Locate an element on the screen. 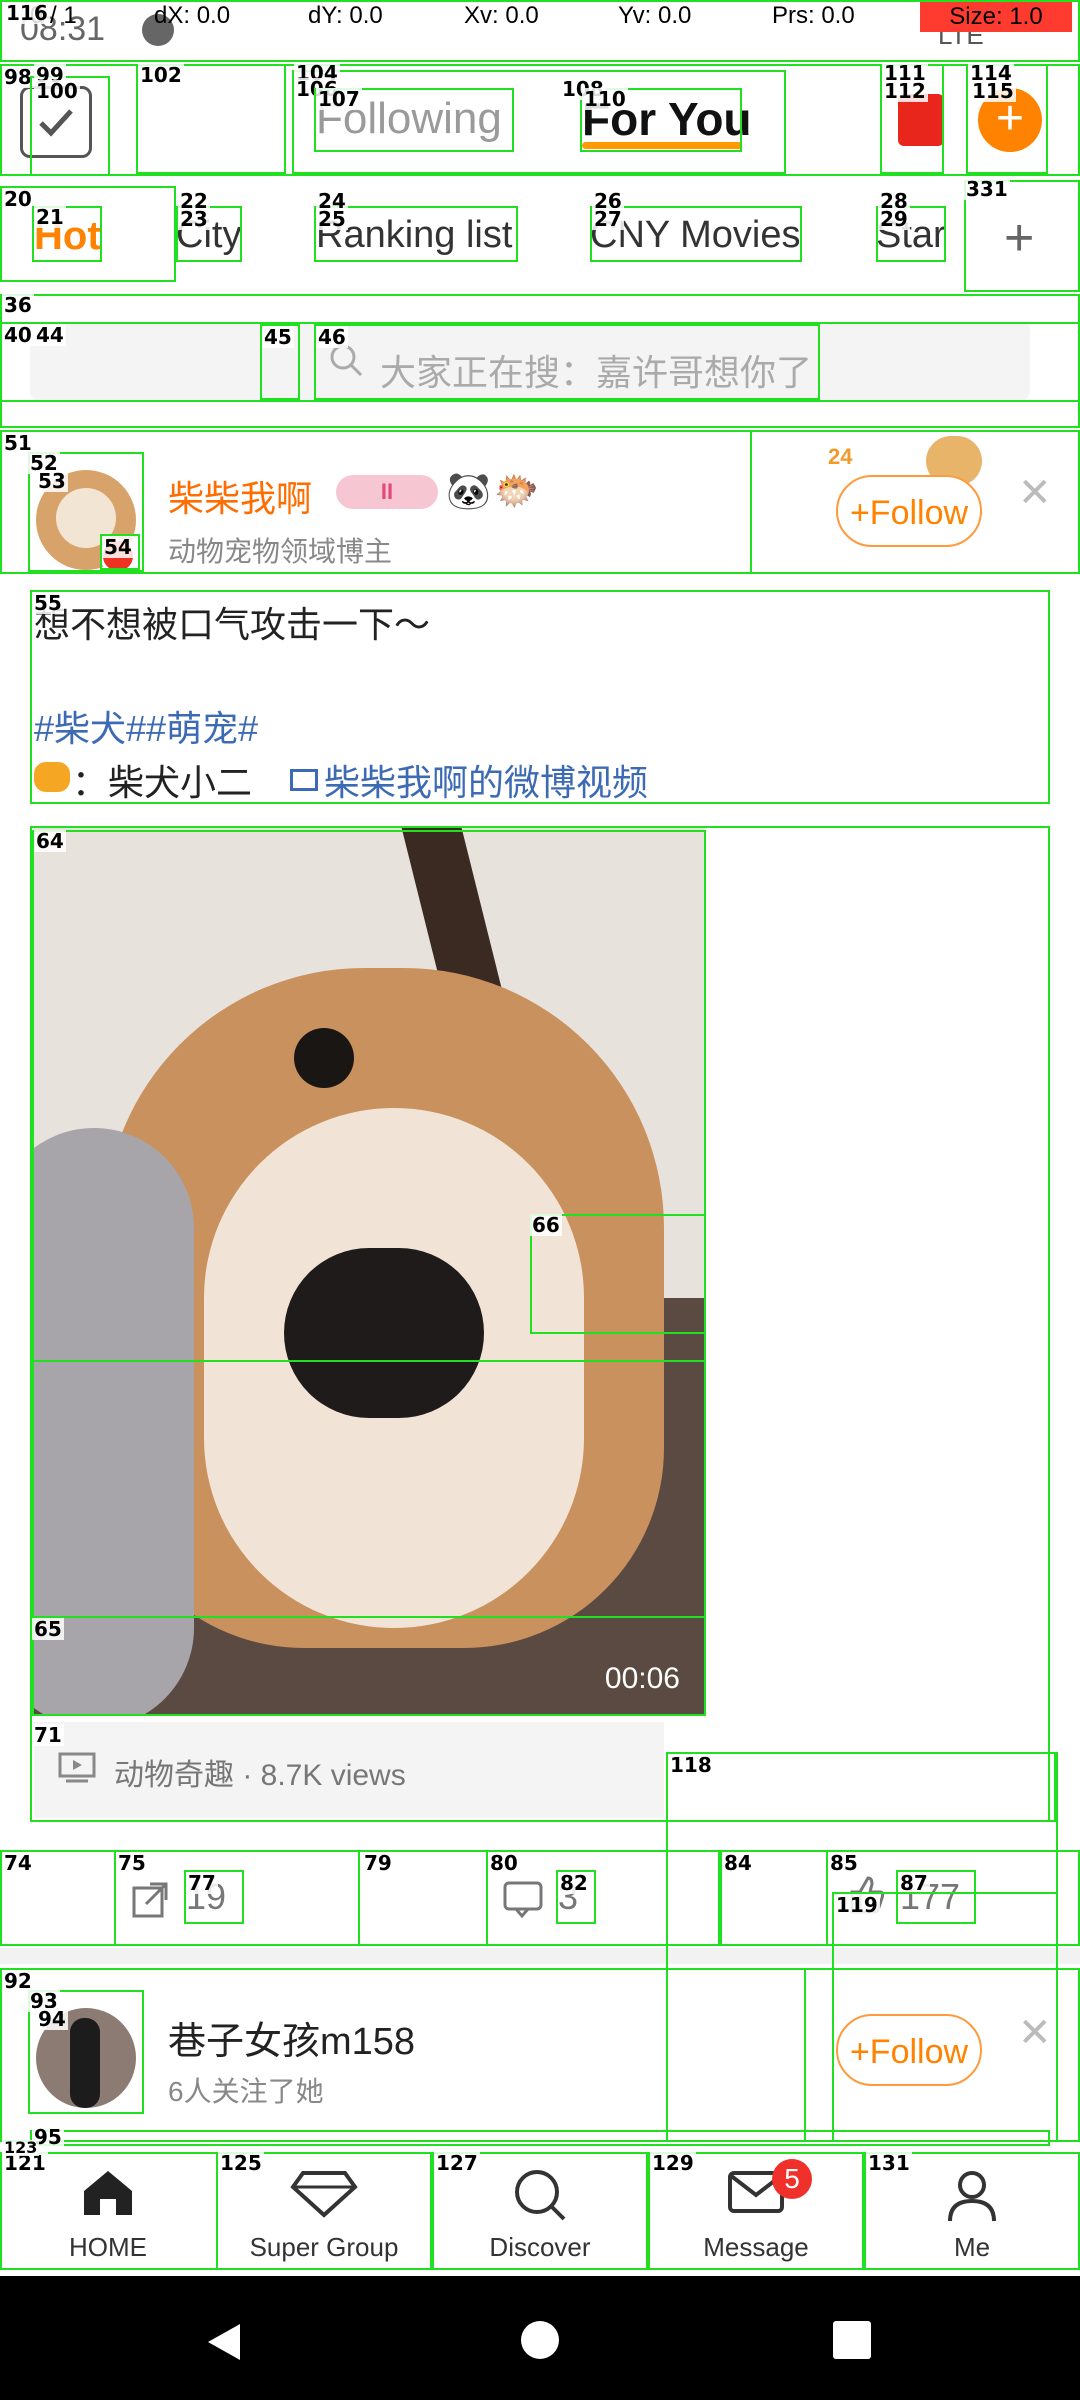 The width and height of the screenshot is (1080, 2400). overlay-label: 21 is located at coordinates (50, 217).